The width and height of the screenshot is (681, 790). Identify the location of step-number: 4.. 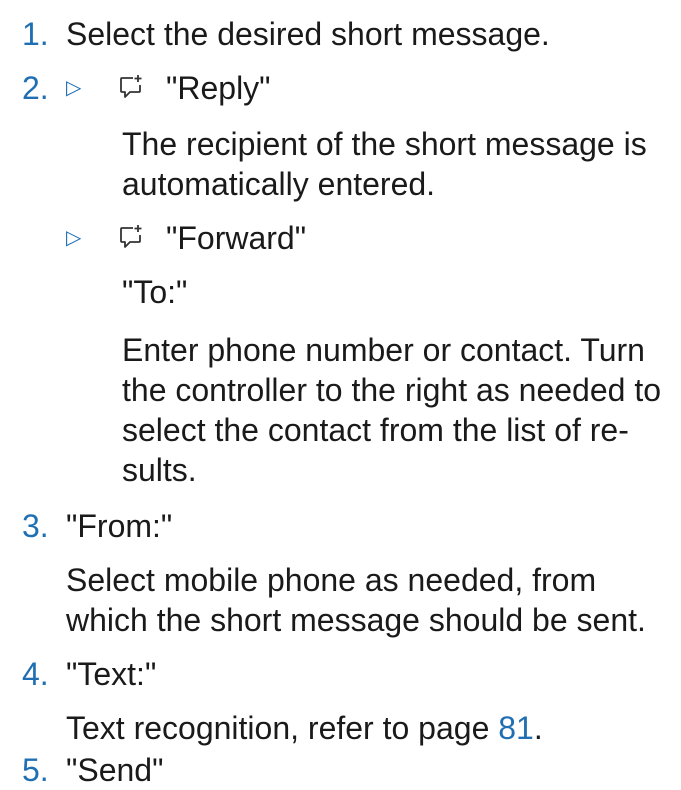
(35, 674).